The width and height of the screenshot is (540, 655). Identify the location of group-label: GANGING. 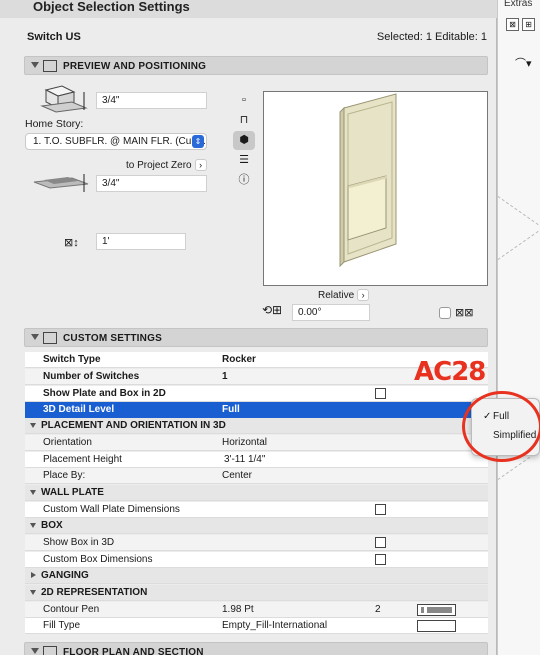
(65, 575).